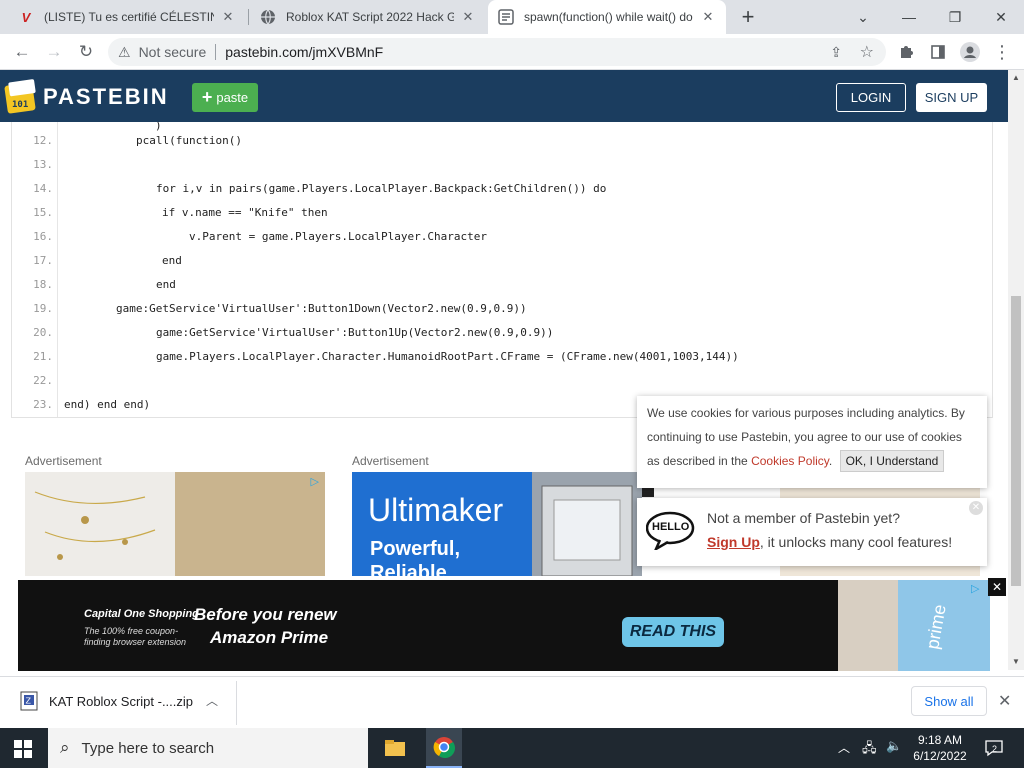 This screenshot has height=771, width=1024. I want to click on warning-icon: ⚠, so click(124, 52).